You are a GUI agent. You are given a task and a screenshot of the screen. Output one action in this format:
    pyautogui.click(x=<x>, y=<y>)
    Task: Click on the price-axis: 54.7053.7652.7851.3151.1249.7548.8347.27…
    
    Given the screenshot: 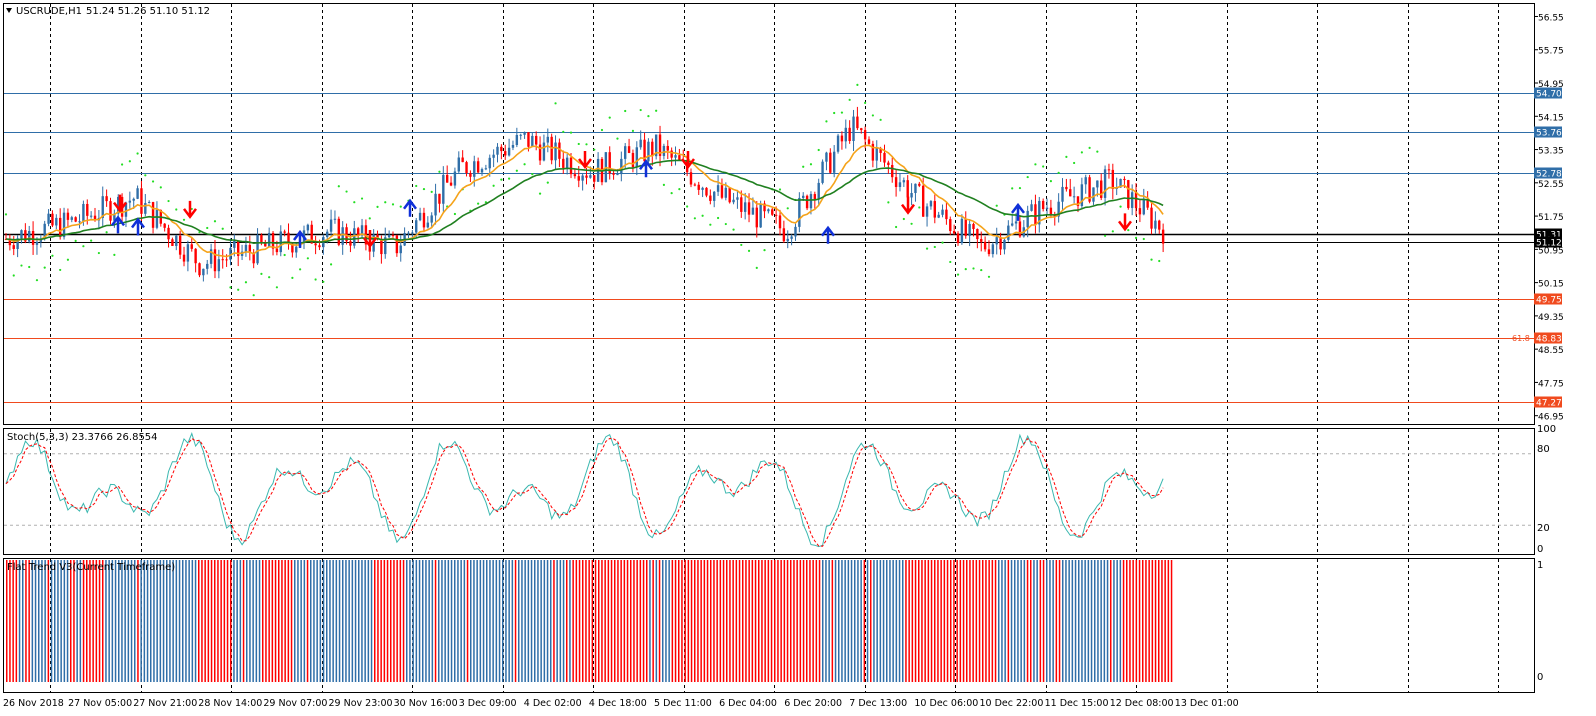 What is the action you would take?
    pyautogui.click(x=1549, y=218)
    